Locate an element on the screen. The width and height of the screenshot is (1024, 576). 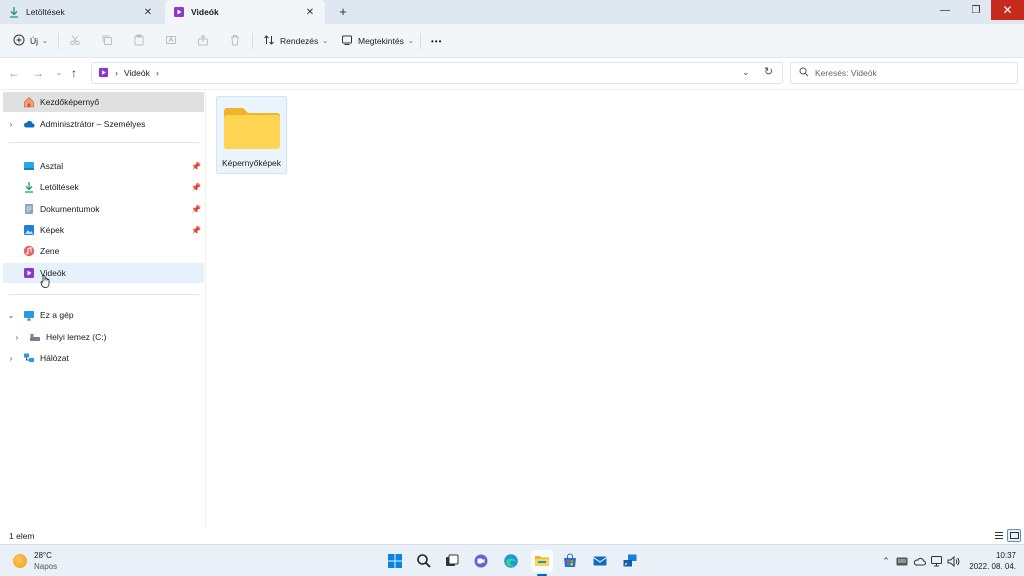
command-bar: Új ⌄ Rendezés ⌄ Megtekintés ⌄ ••• is located at coordinates (512, 41).